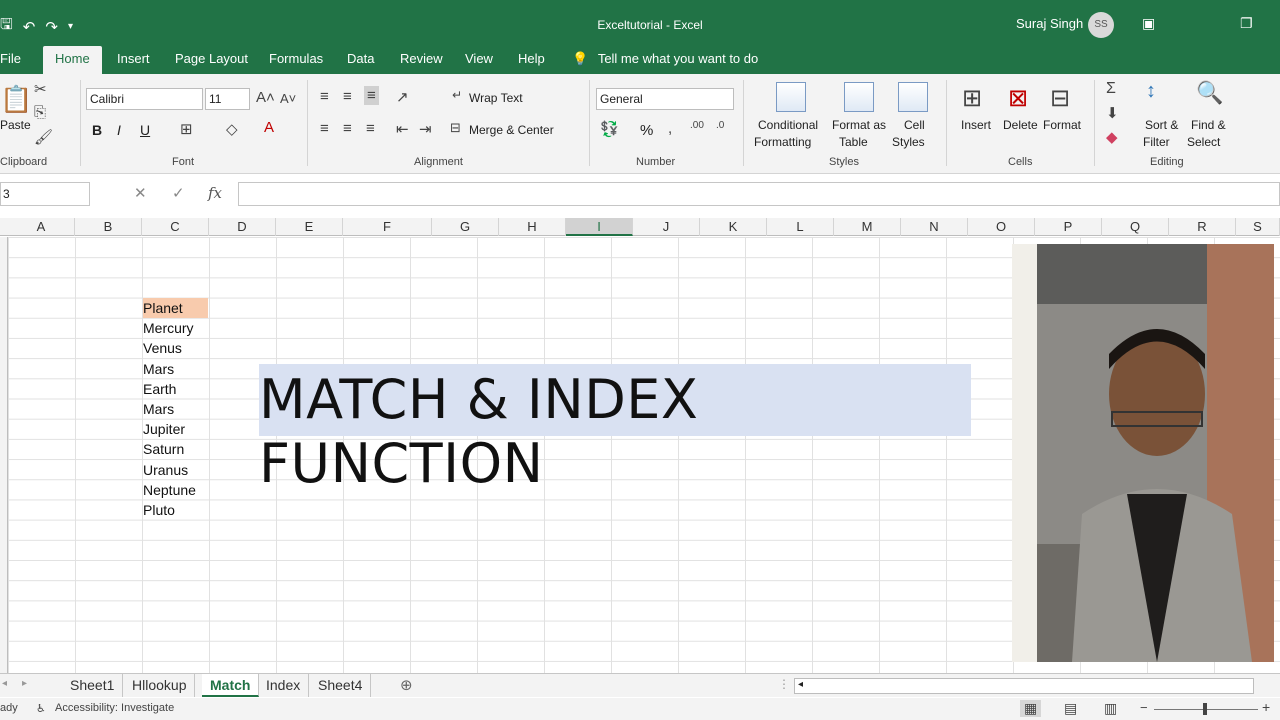  I want to click on paste-button: Paste, so click(15, 125).